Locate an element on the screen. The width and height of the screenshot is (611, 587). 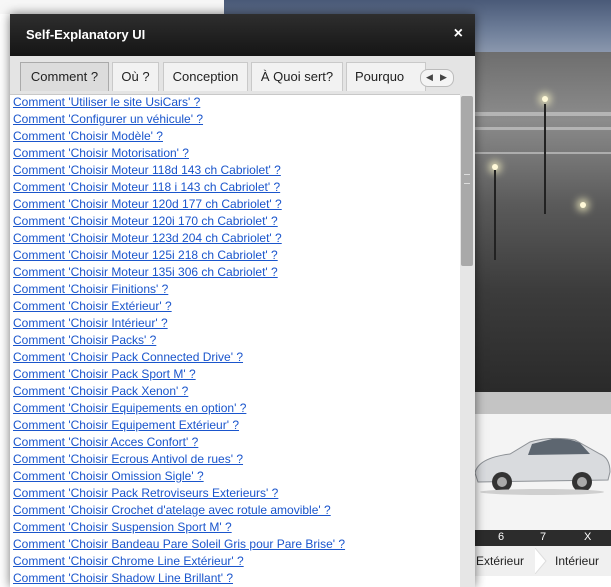
close-icon: × is located at coordinates (458, 34).